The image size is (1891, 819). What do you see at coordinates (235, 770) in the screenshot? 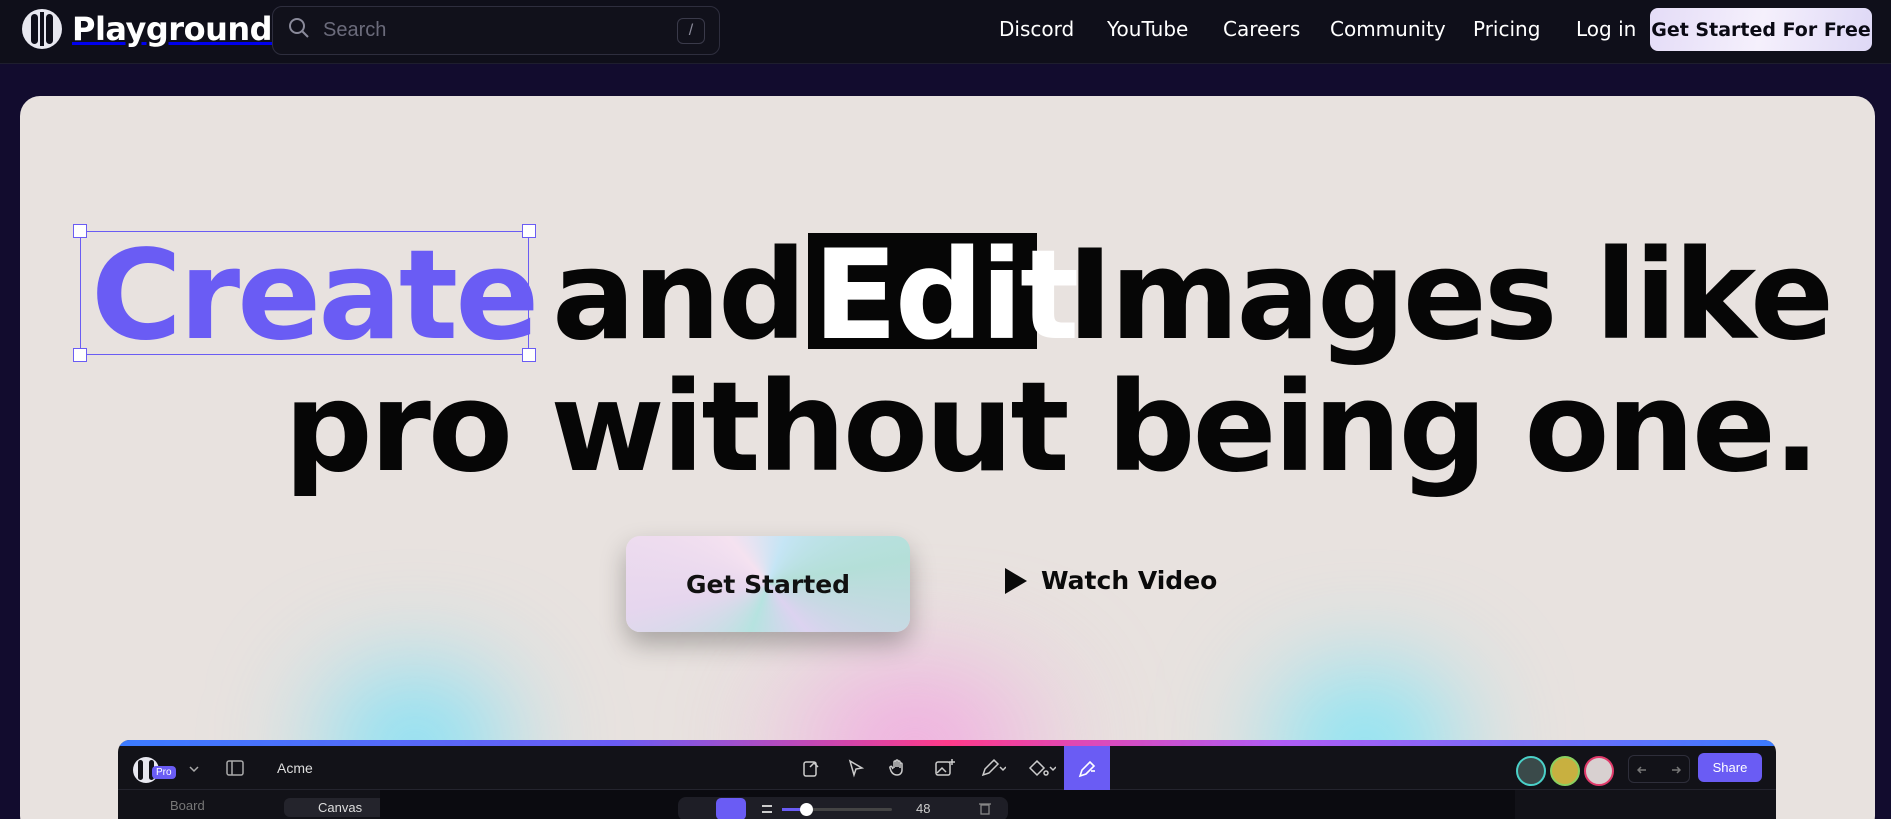
I see `sidebar-toggle-icon` at bounding box center [235, 770].